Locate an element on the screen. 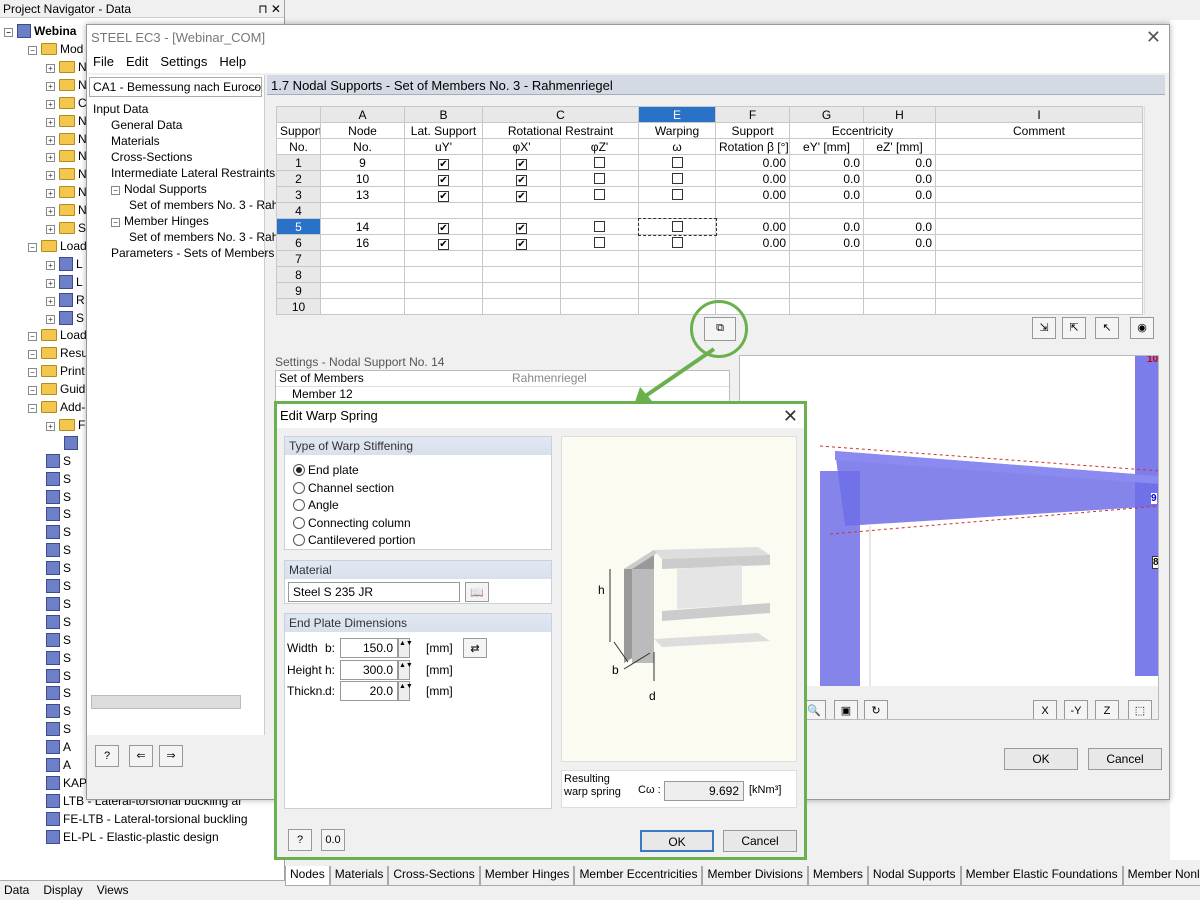  rotate-icon: ↻ is located at coordinates (876, 709).